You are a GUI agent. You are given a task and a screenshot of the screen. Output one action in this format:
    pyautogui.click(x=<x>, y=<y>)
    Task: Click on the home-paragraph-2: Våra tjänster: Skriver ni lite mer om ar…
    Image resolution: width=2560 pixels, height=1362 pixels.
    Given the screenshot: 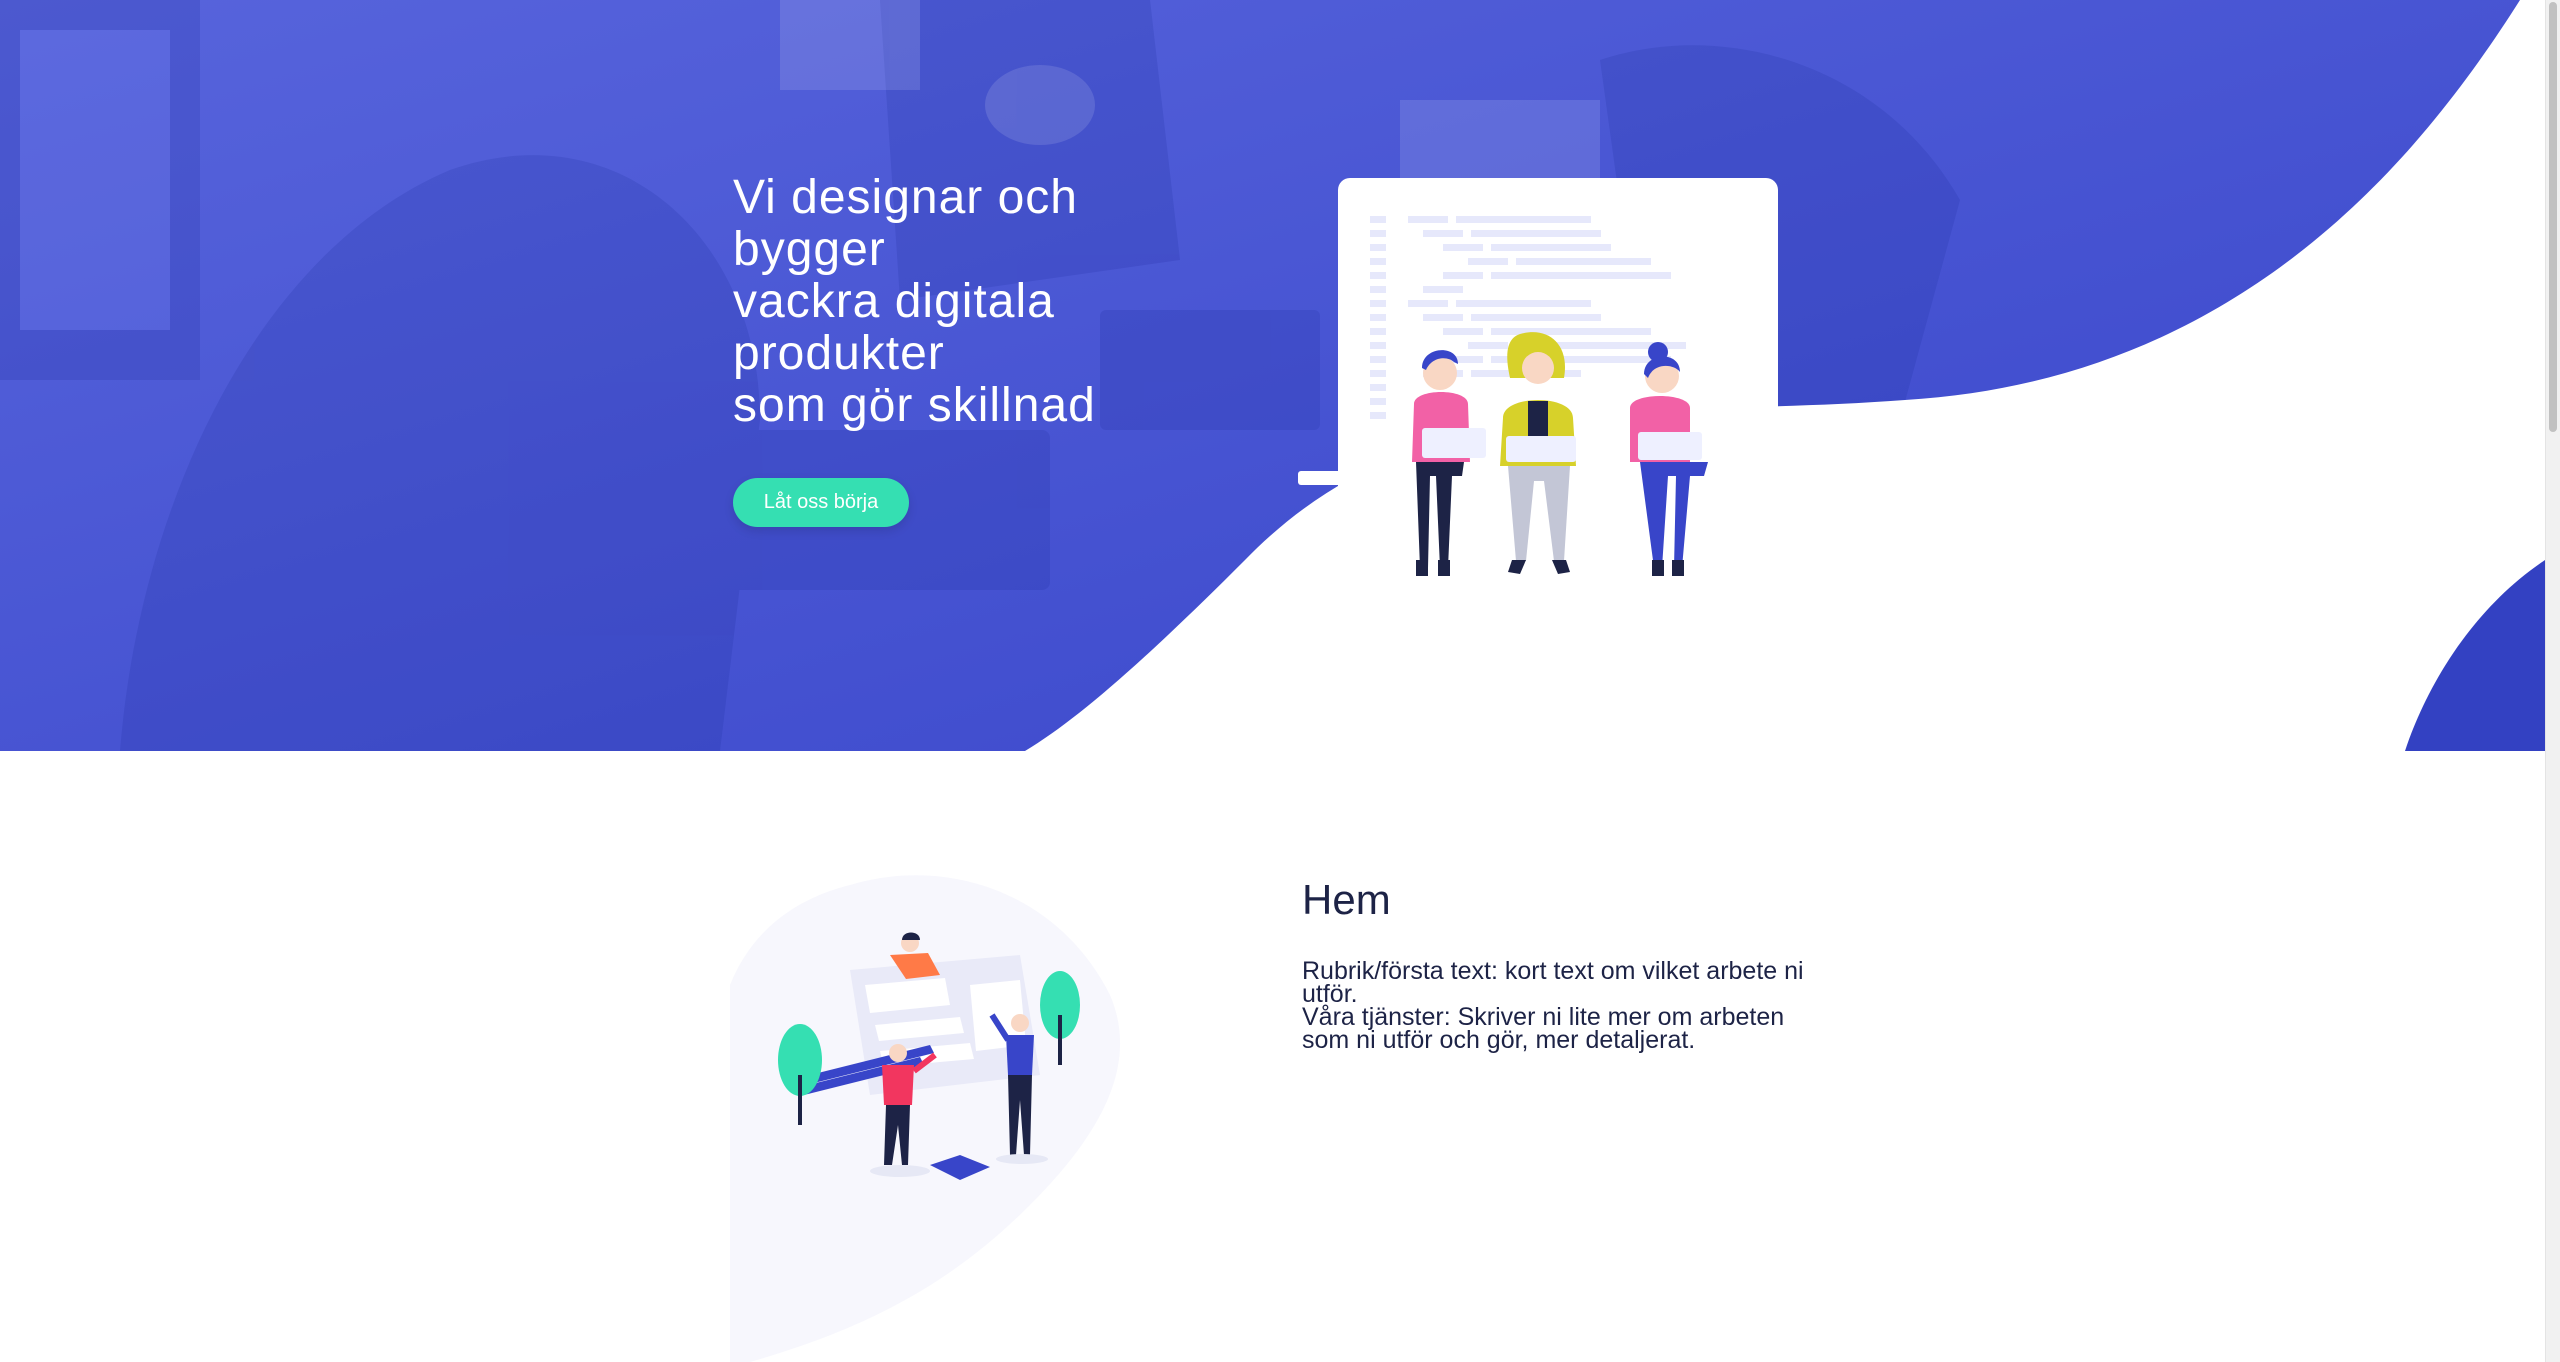 What is the action you would take?
    pyautogui.click(x=1543, y=1028)
    